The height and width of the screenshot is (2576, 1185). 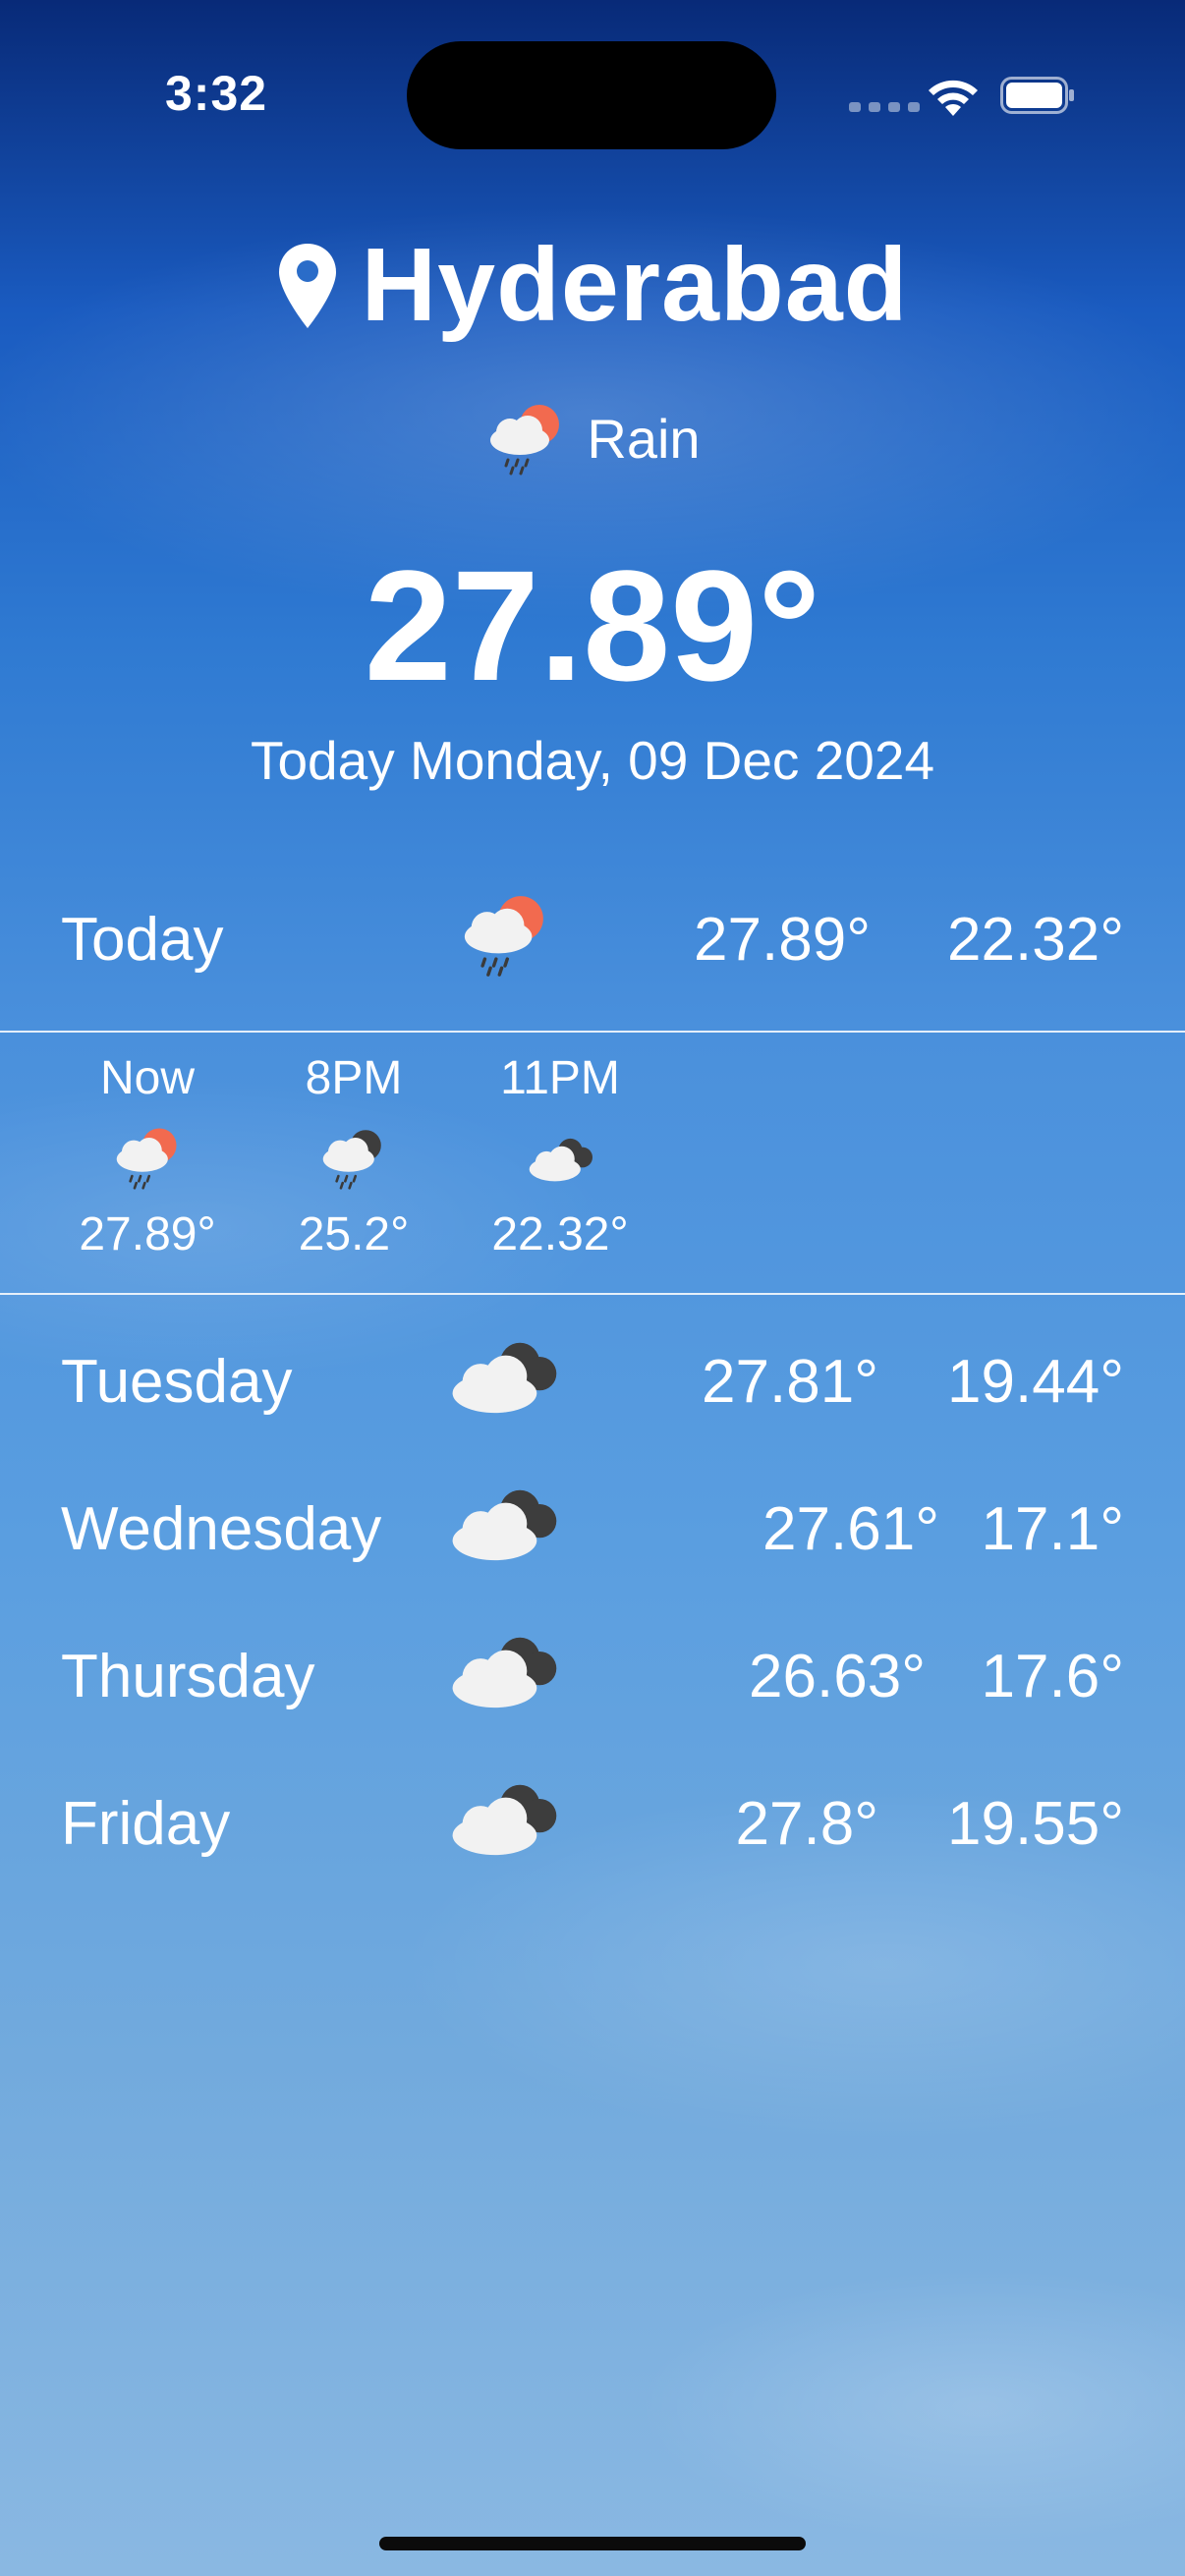 I want to click on low-temp: 19.44°, so click(x=1035, y=1382).